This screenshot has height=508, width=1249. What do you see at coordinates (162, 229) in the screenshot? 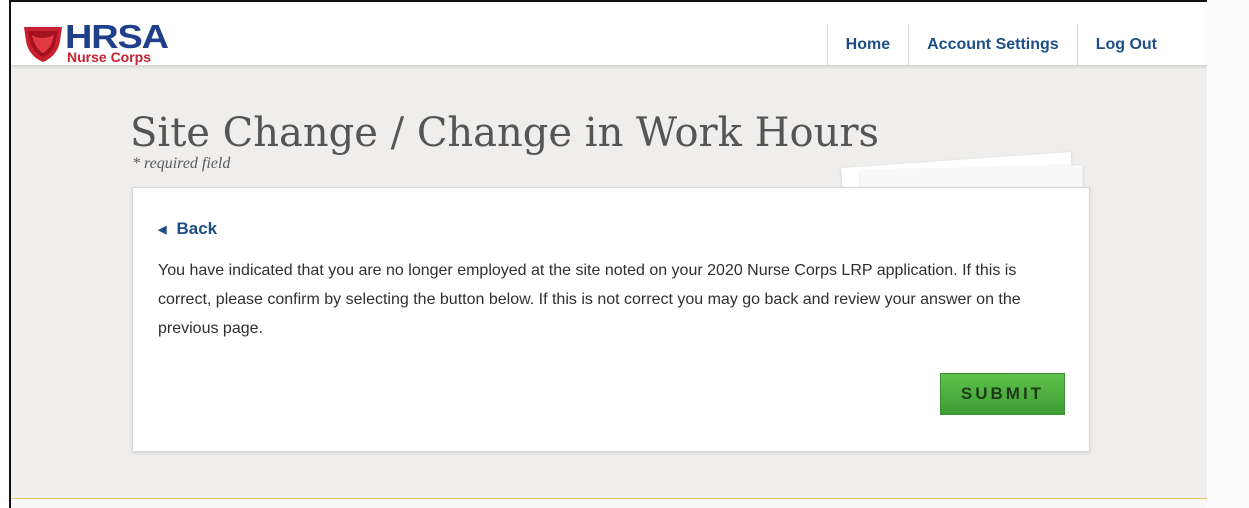
I see `triangle-left-icon: ◀` at bounding box center [162, 229].